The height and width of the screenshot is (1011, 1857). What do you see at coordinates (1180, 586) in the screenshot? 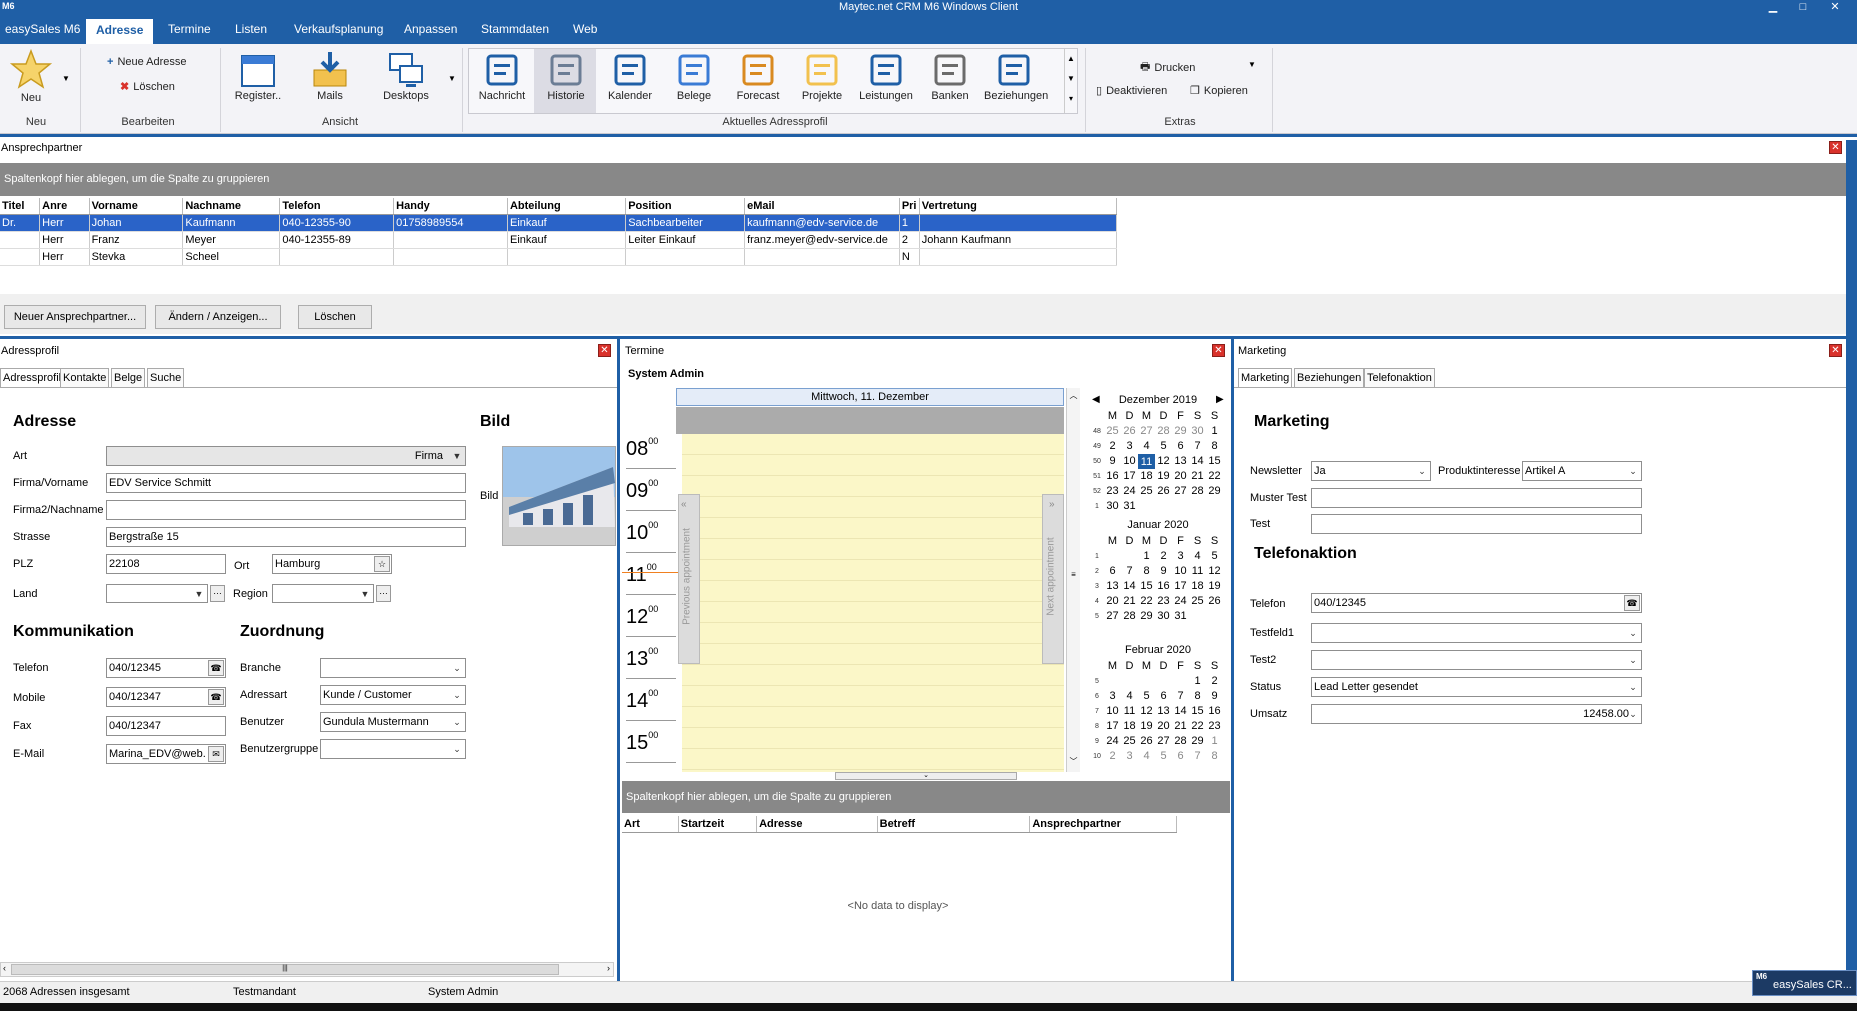
I see `calendar-day: 17` at bounding box center [1180, 586].